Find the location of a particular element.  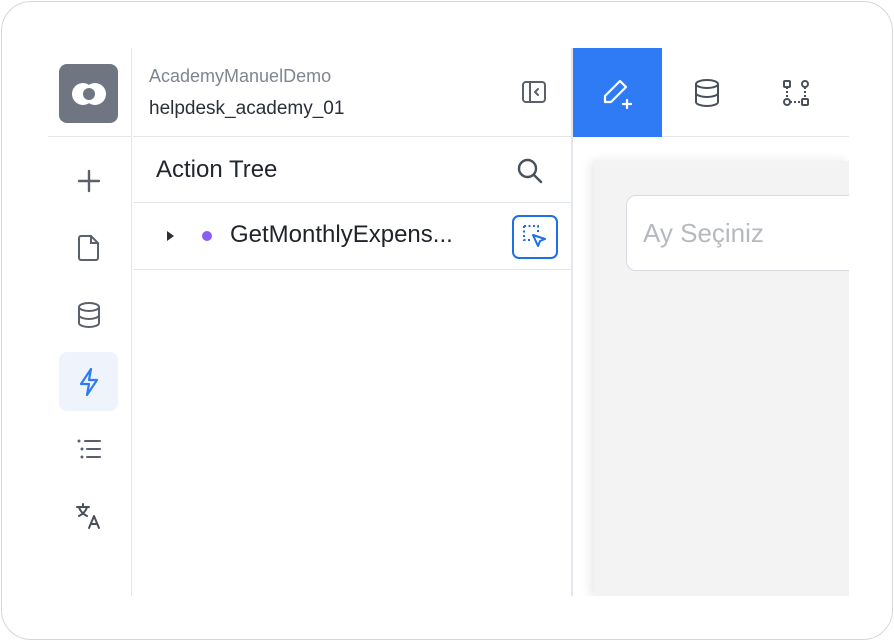

search-icon is located at coordinates (530, 171).